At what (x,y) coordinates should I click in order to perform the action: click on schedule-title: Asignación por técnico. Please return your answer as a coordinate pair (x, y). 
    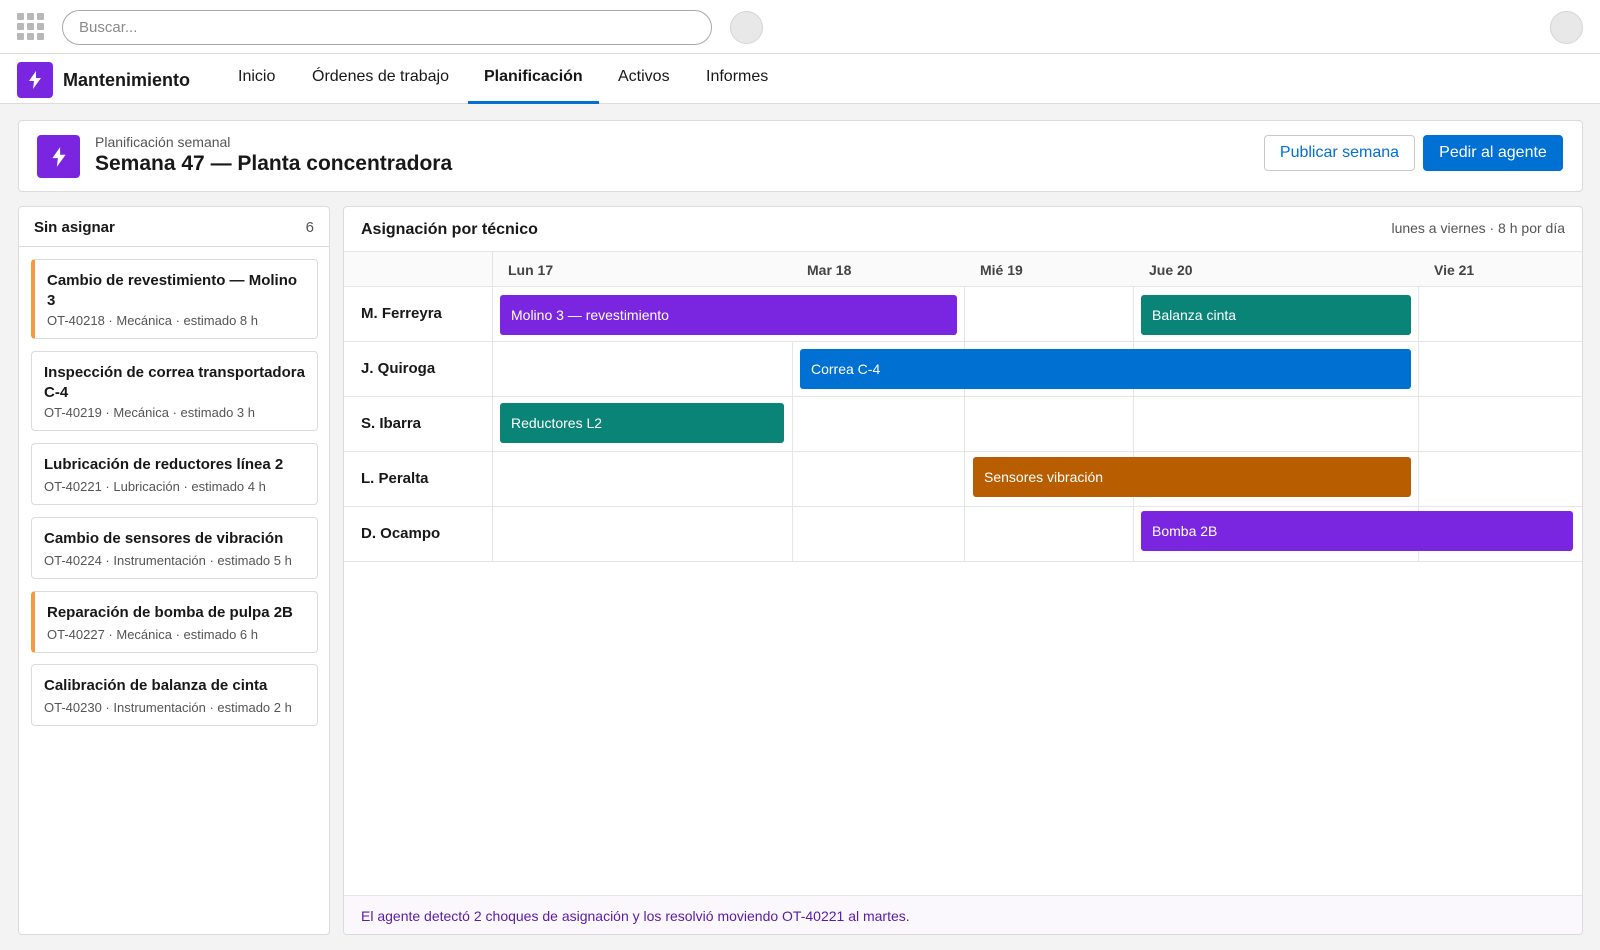
    Looking at the image, I should click on (449, 229).